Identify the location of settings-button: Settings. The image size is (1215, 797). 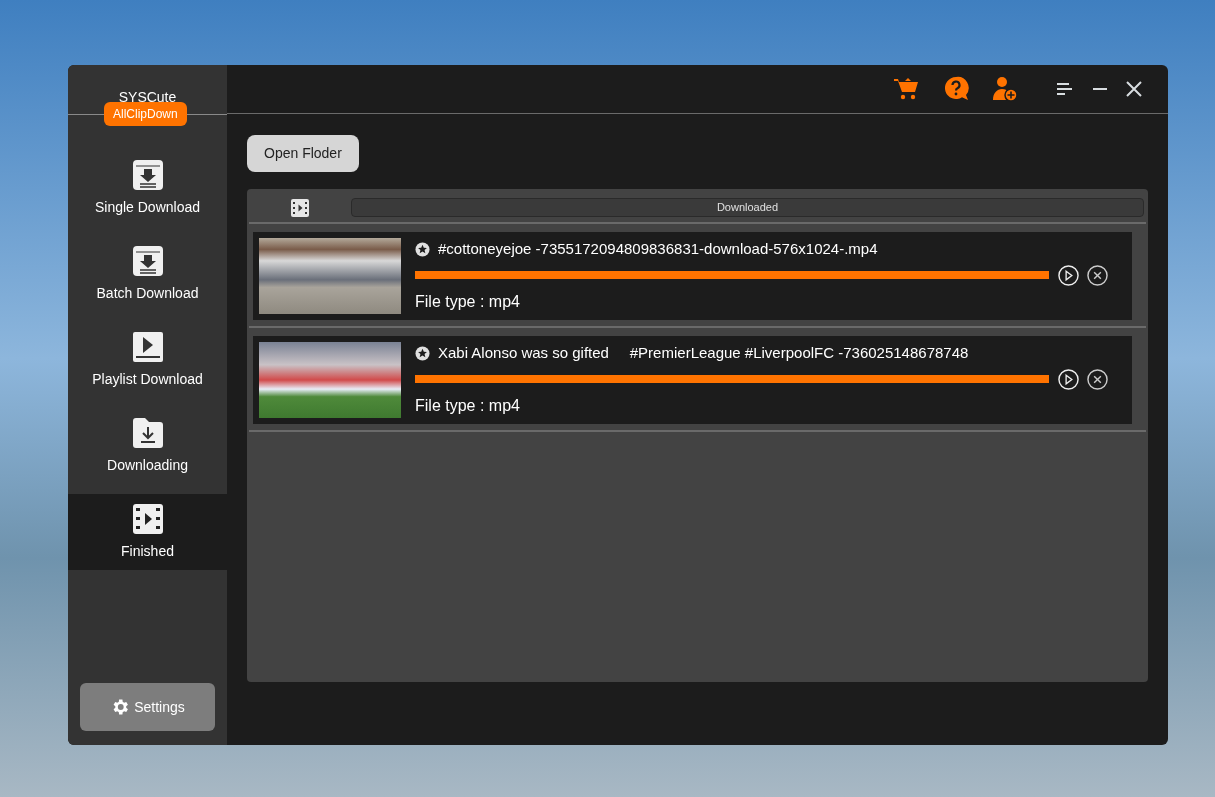
(147, 707).